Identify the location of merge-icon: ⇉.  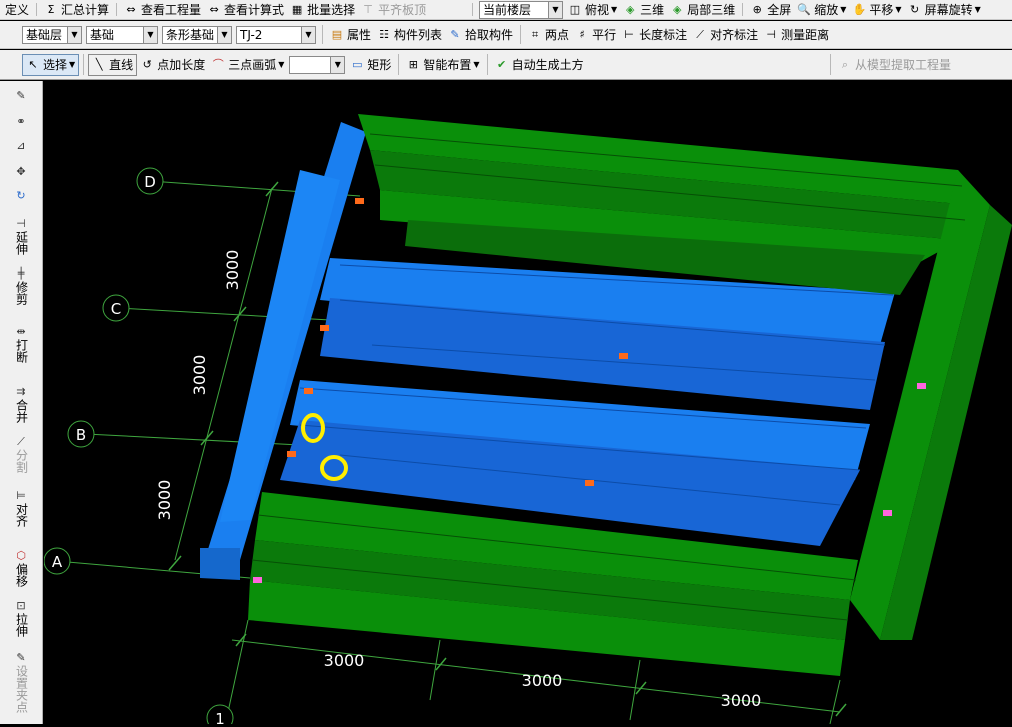
(21, 391).